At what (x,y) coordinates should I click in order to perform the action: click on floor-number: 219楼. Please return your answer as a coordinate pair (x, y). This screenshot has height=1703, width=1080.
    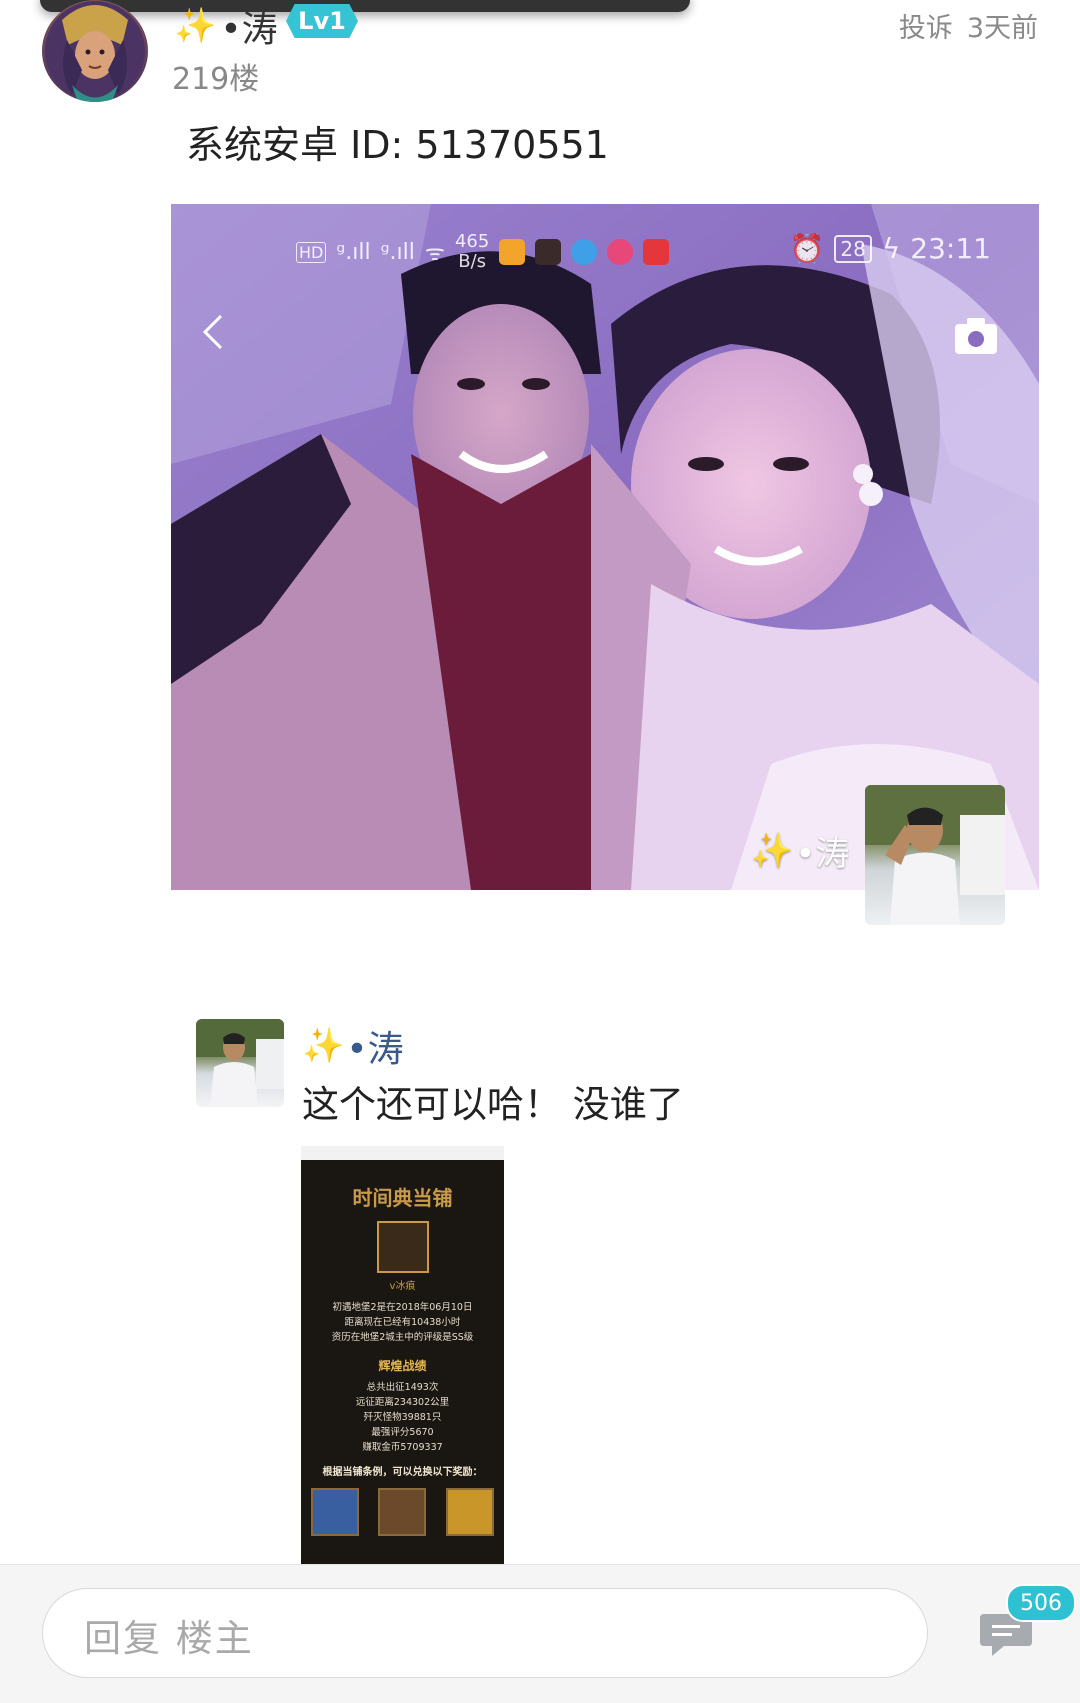
    Looking at the image, I should click on (216, 79).